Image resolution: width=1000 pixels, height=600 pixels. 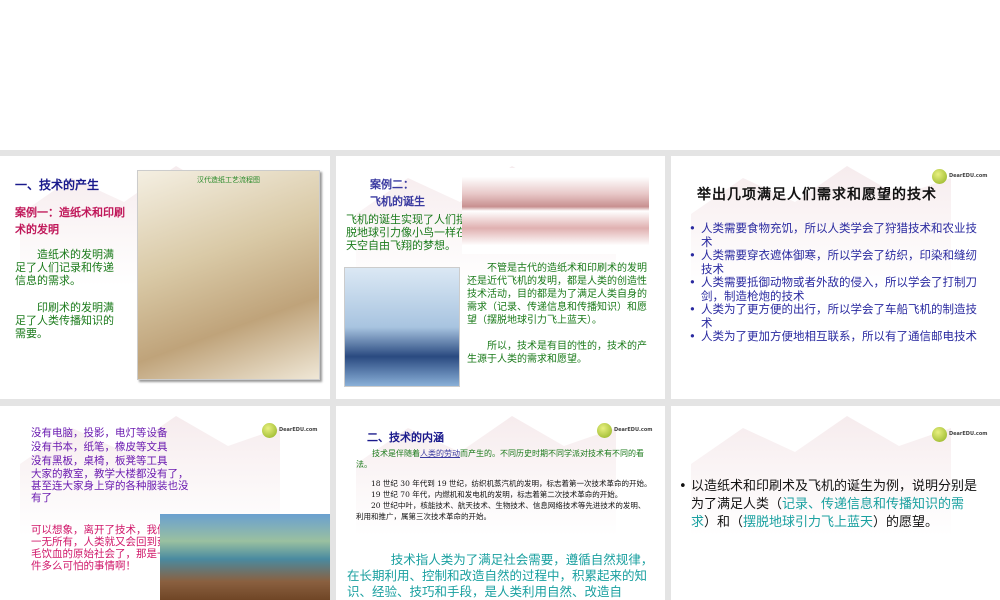 What do you see at coordinates (99, 461) in the screenshot?
I see `text-line: 没有黑板，桌椅，板凳等工具` at bounding box center [99, 461].